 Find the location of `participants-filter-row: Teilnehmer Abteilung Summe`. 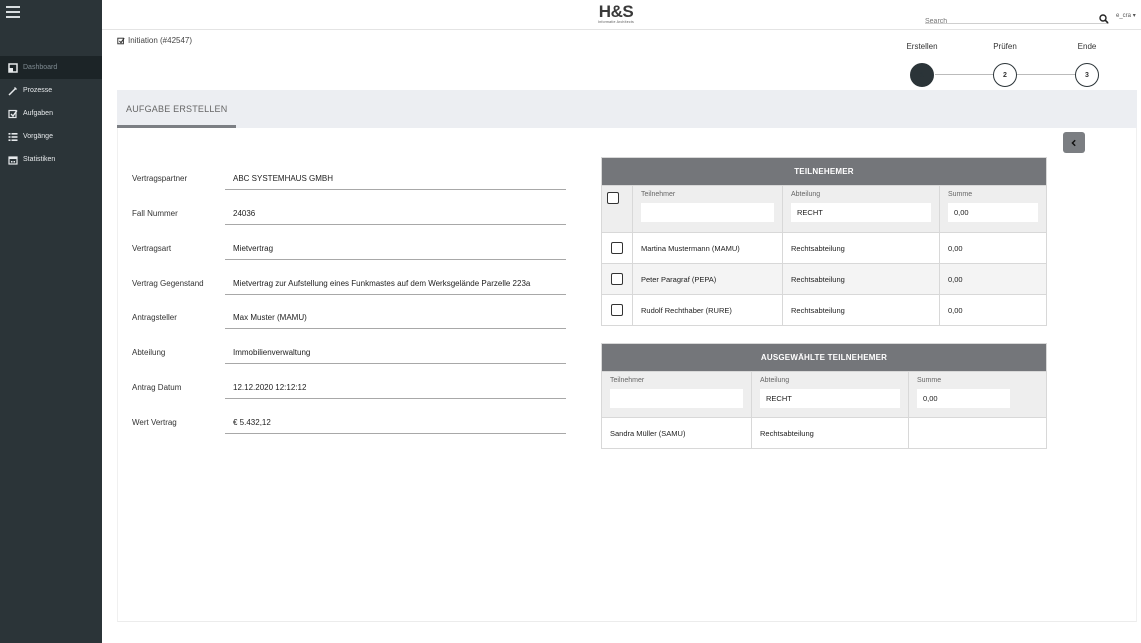

participants-filter-row: Teilnehmer Abteilung Summe is located at coordinates (824, 208).